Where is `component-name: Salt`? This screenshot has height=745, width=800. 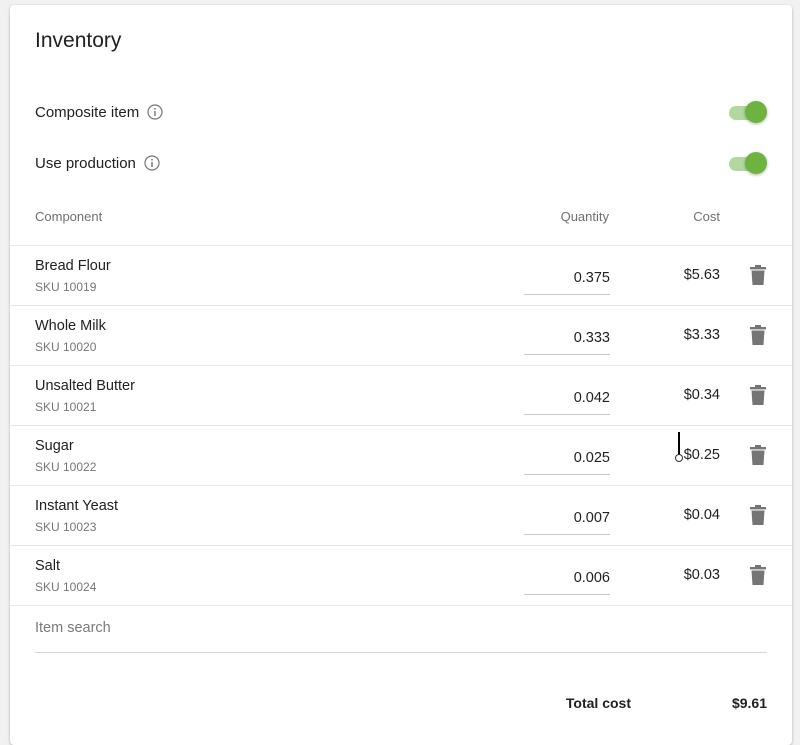 component-name: Salt is located at coordinates (47, 566).